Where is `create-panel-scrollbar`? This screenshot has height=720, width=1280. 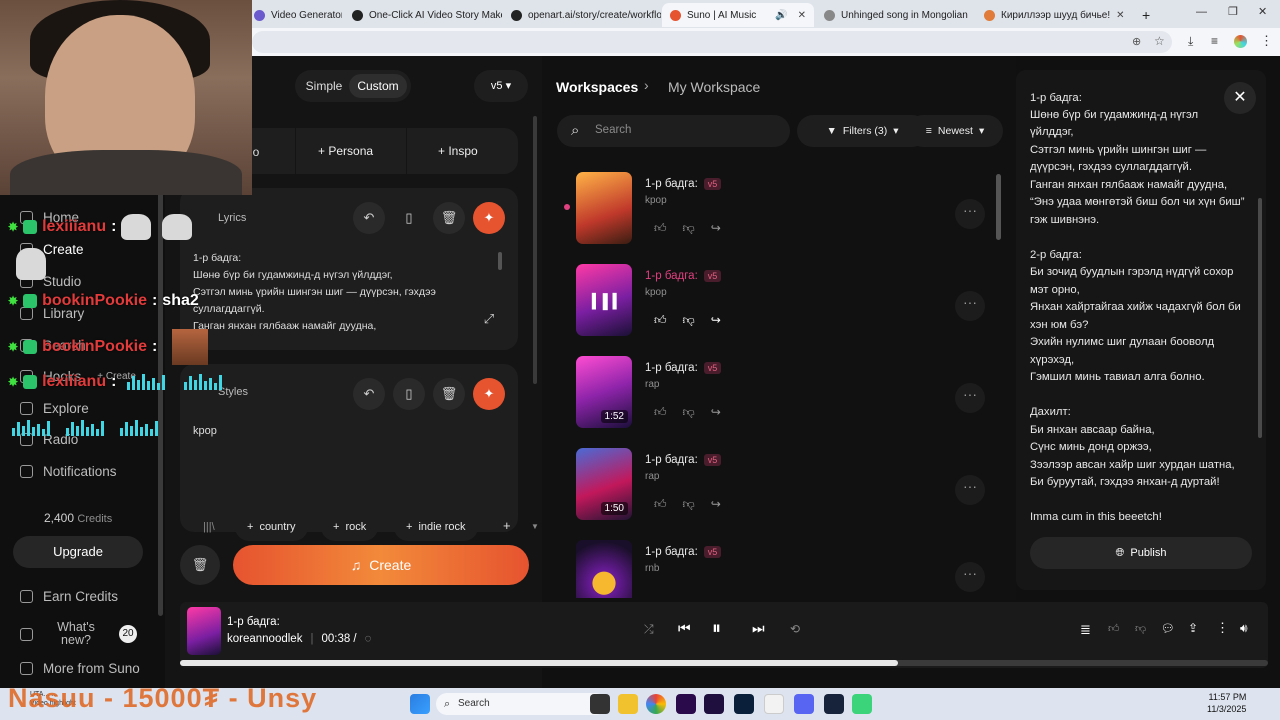
create-panel-scrollbar is located at coordinates (535, 250).